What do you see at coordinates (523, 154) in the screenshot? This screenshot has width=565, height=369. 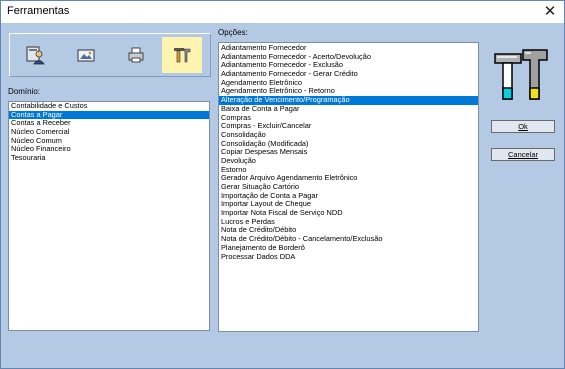 I see `cancel-button: Cancelar` at bounding box center [523, 154].